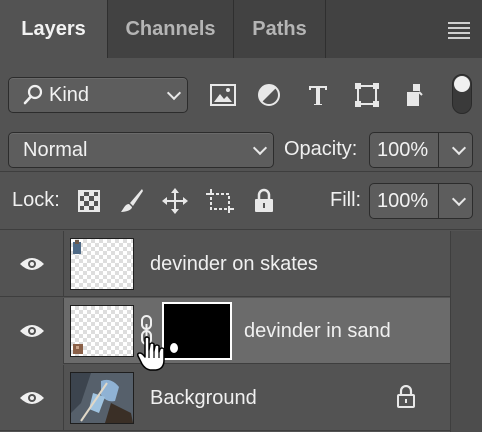 The width and height of the screenshot is (482, 432). What do you see at coordinates (89, 201) in the screenshot?
I see `lock-transparent-pixels-icon` at bounding box center [89, 201].